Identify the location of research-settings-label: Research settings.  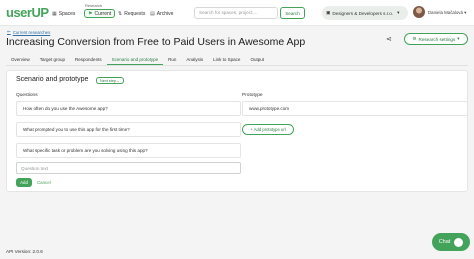
(437, 39).